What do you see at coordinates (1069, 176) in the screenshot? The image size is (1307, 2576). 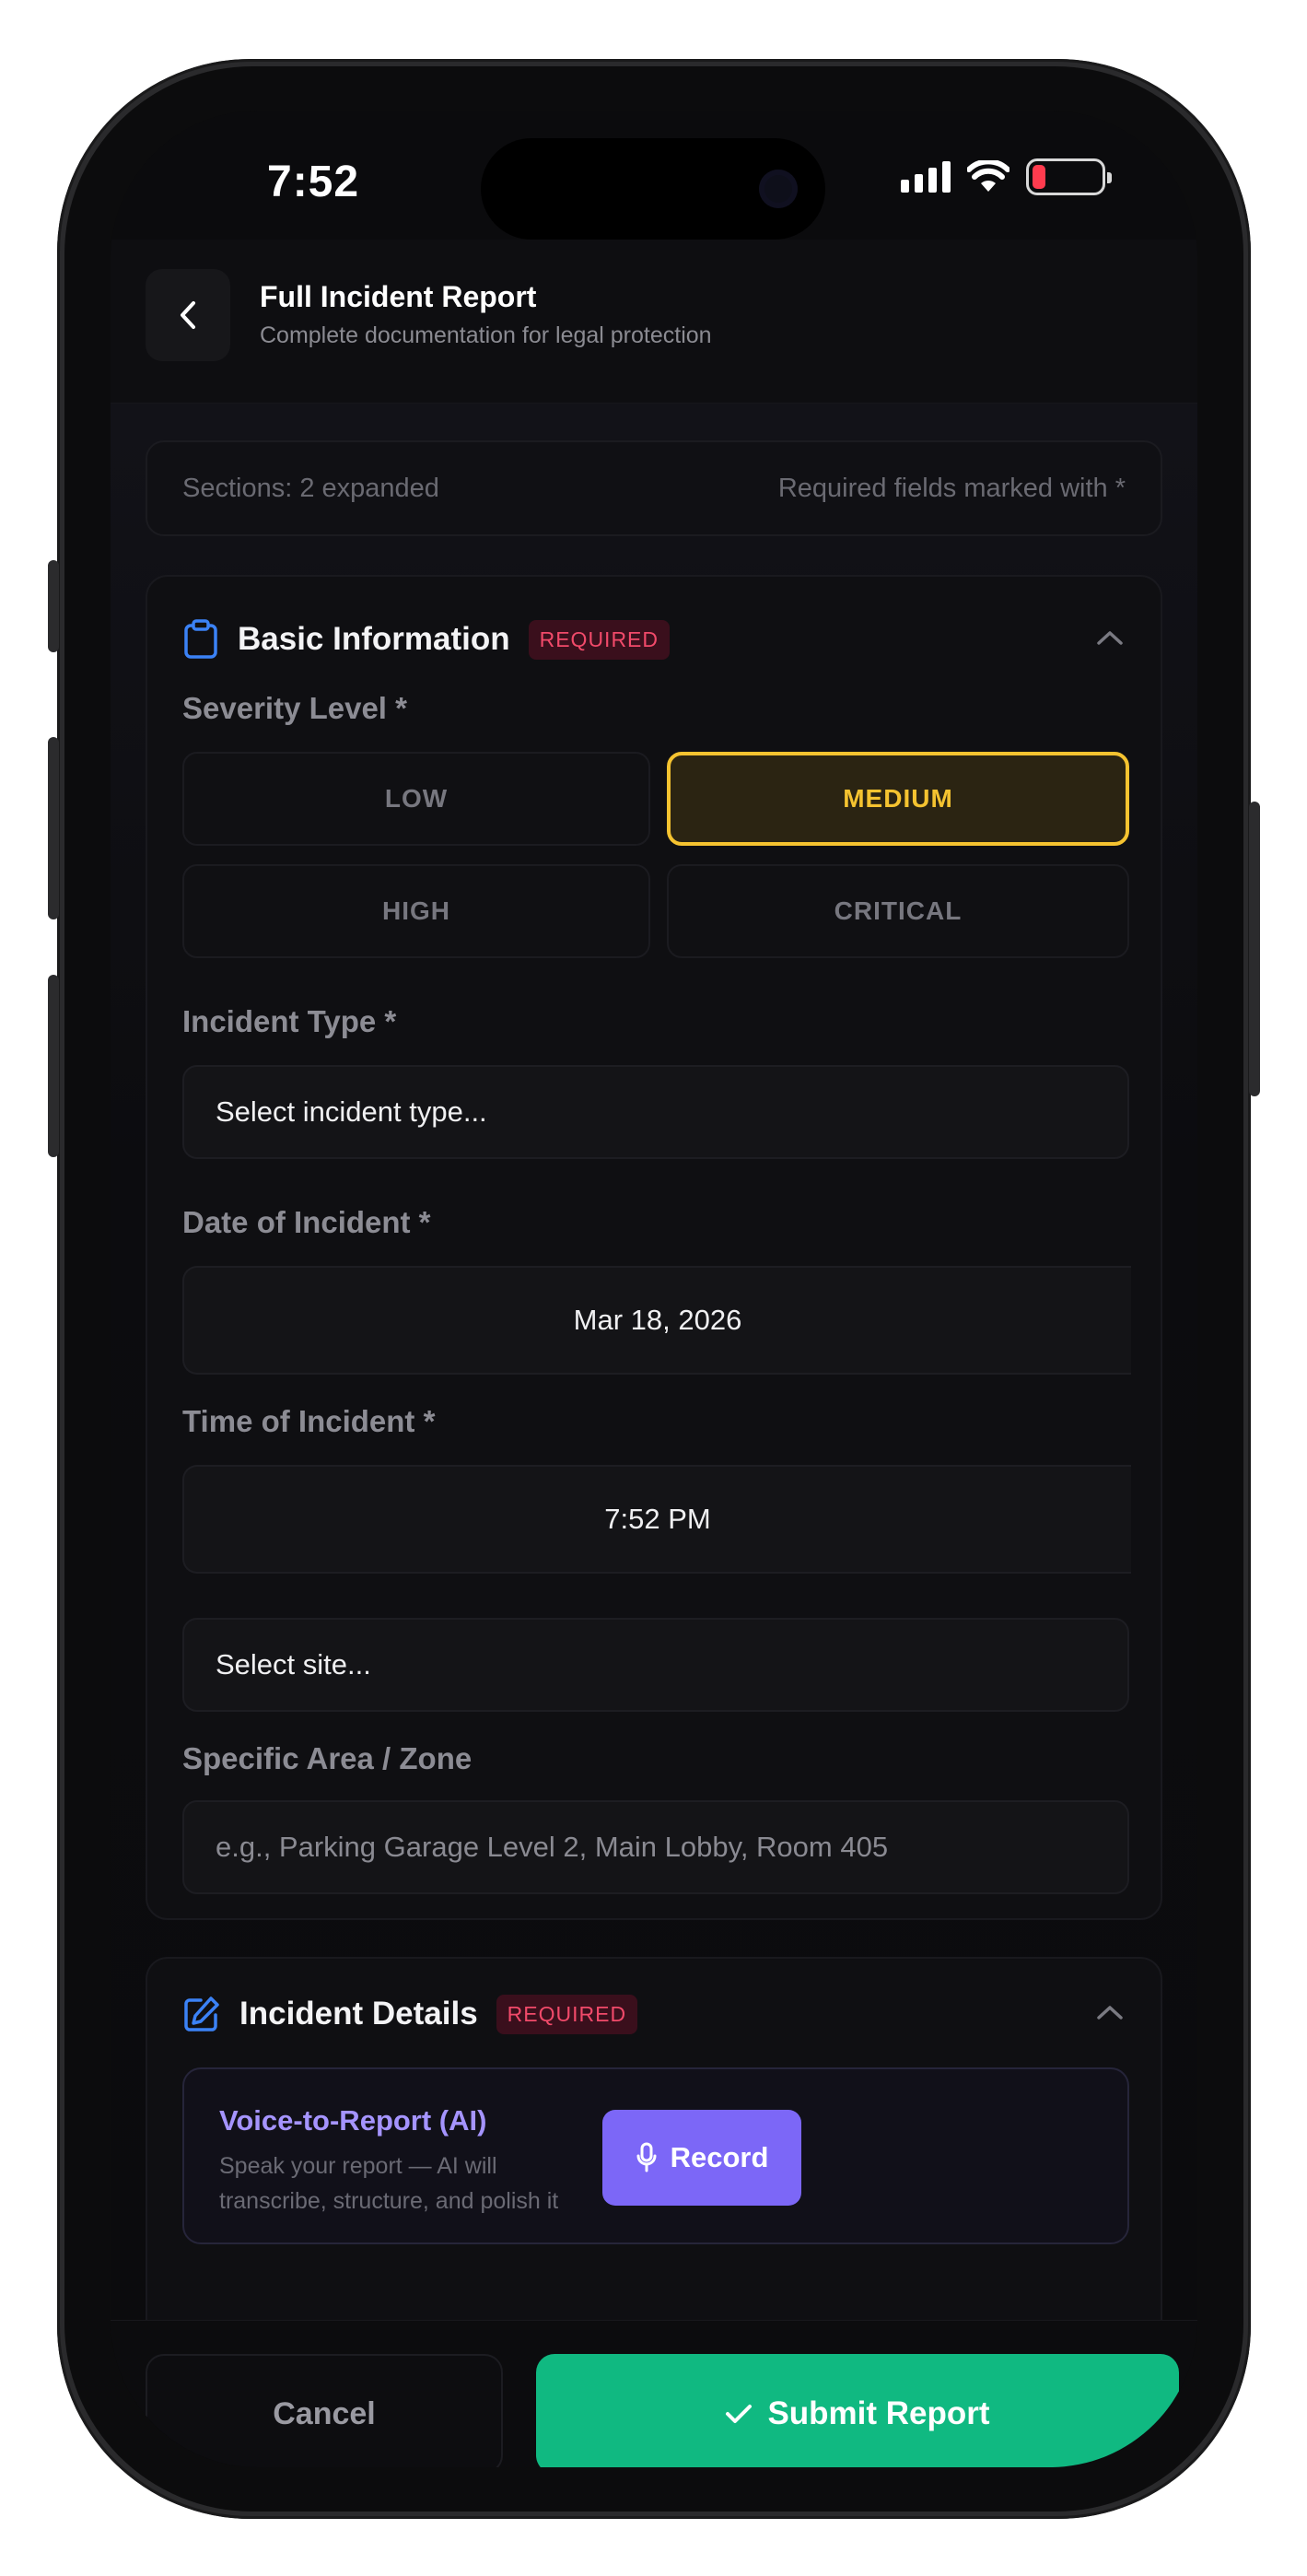 I see `battery-icon` at bounding box center [1069, 176].